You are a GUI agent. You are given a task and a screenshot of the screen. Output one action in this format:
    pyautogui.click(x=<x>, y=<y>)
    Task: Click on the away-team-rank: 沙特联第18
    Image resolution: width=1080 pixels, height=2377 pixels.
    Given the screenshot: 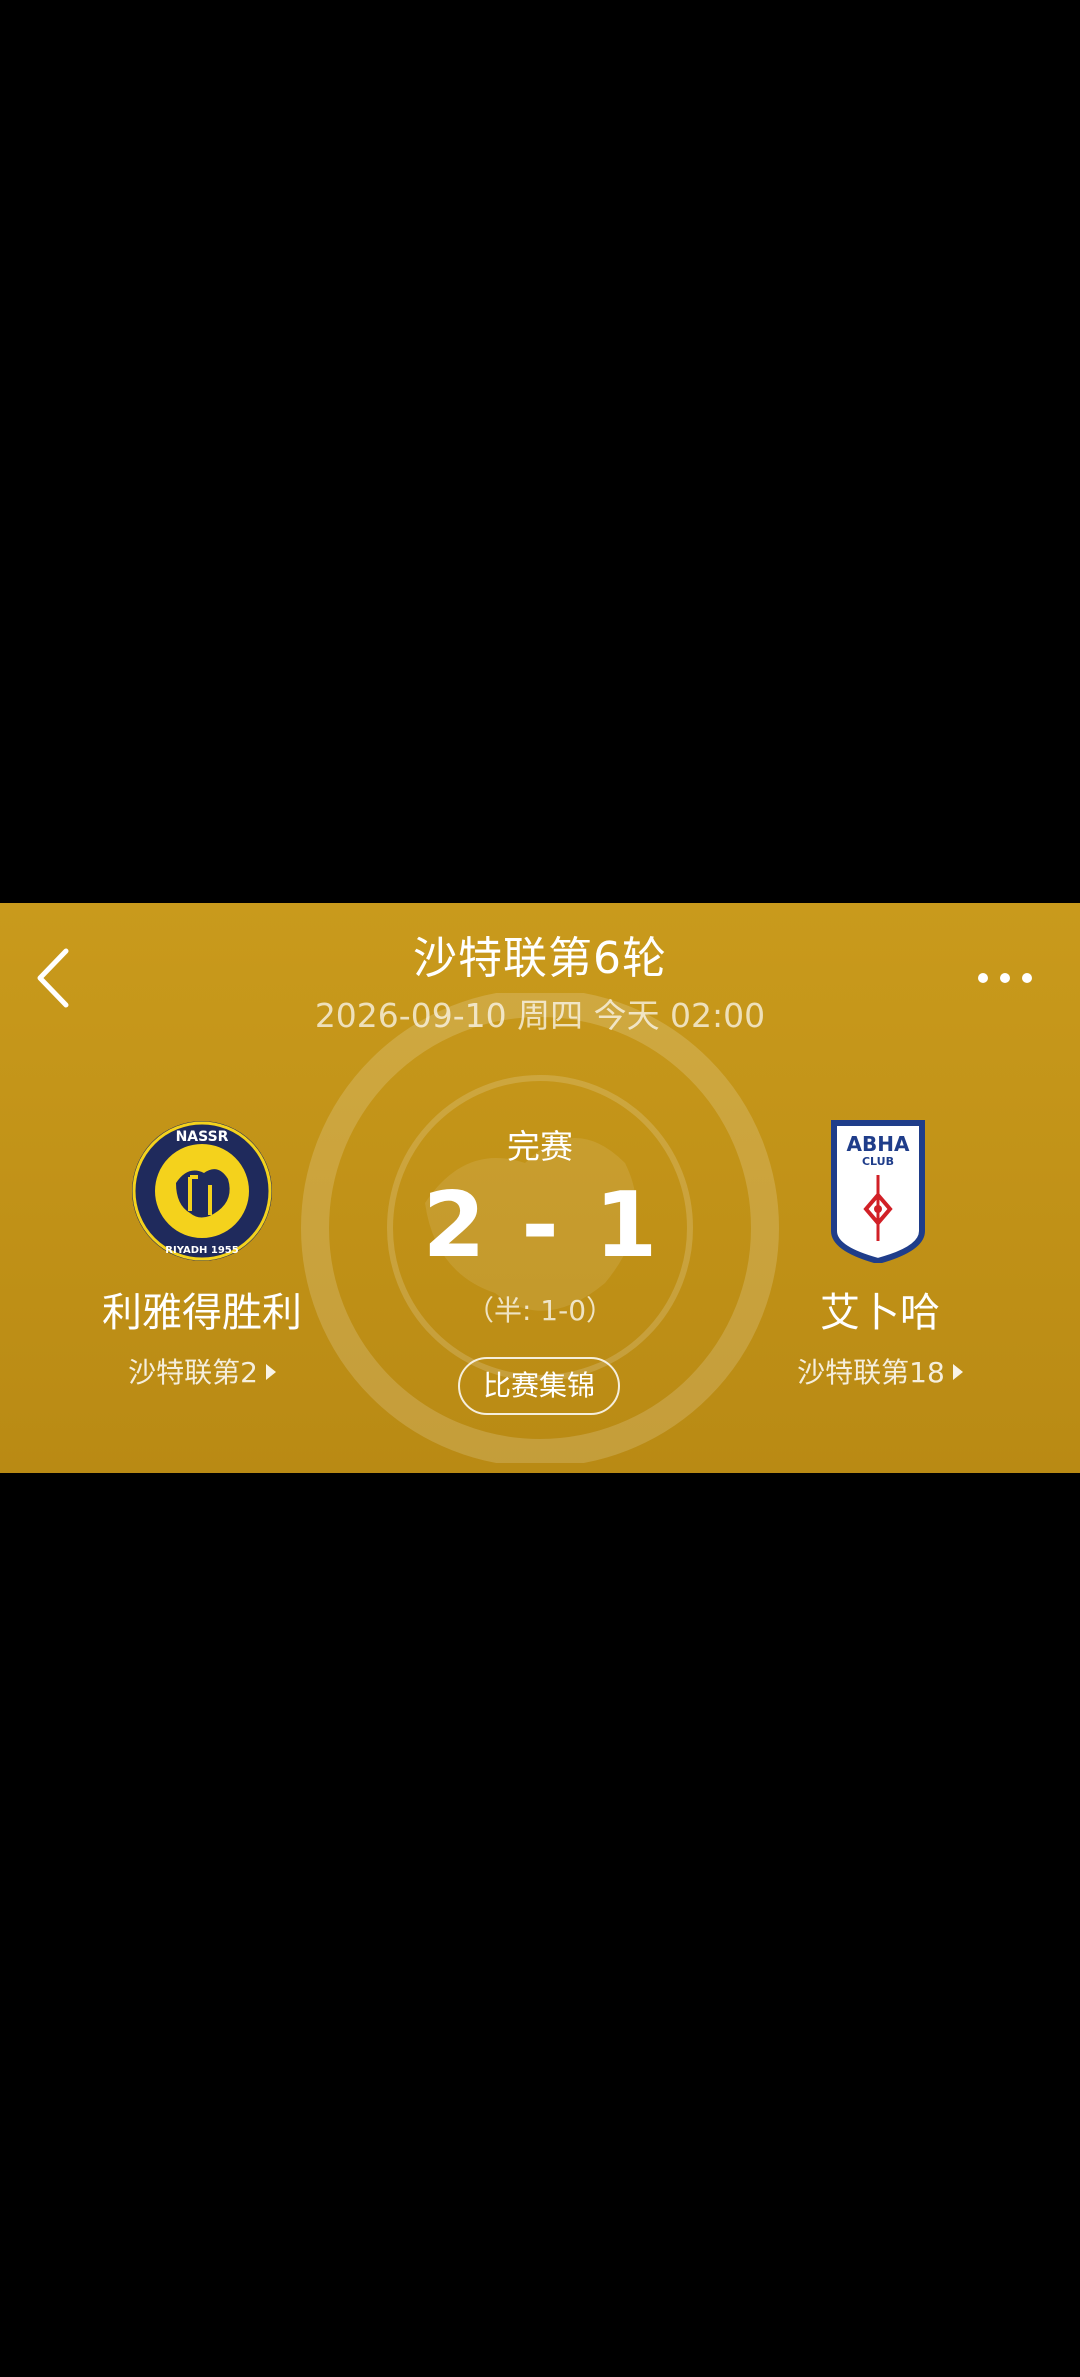 What is the action you would take?
    pyautogui.click(x=871, y=1372)
    